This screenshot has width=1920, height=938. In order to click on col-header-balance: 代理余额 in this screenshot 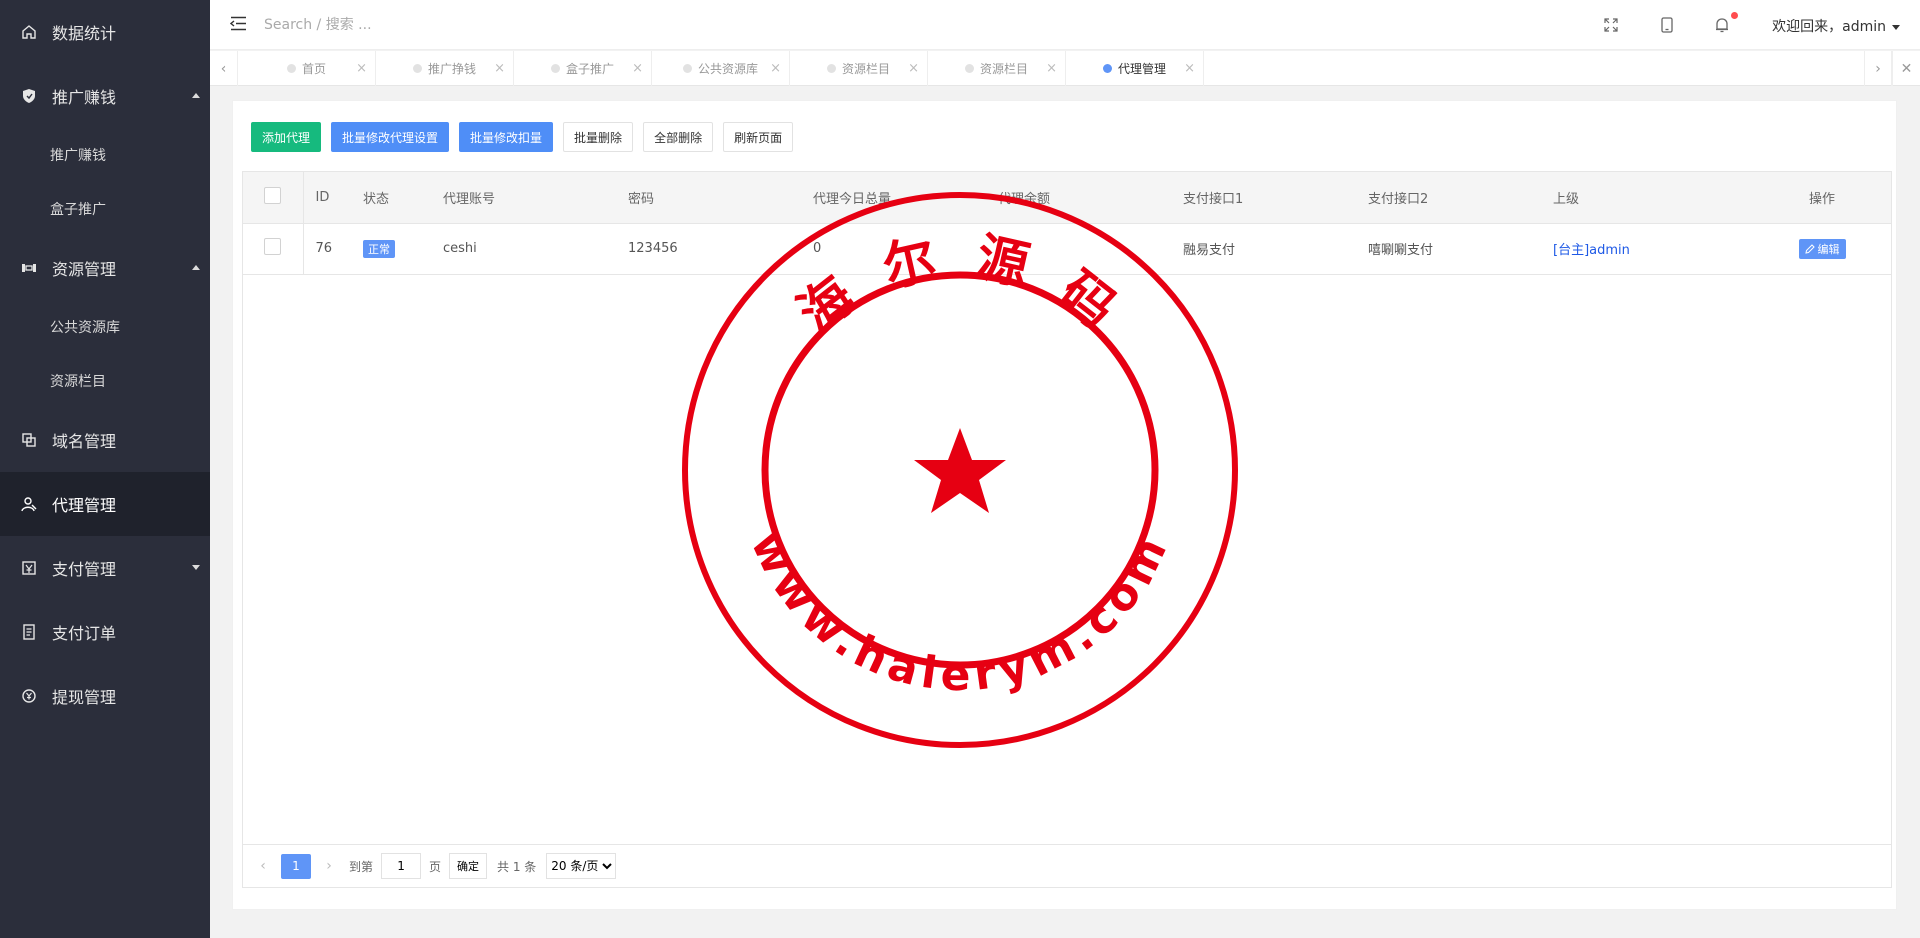, I will do `click(1090, 198)`.